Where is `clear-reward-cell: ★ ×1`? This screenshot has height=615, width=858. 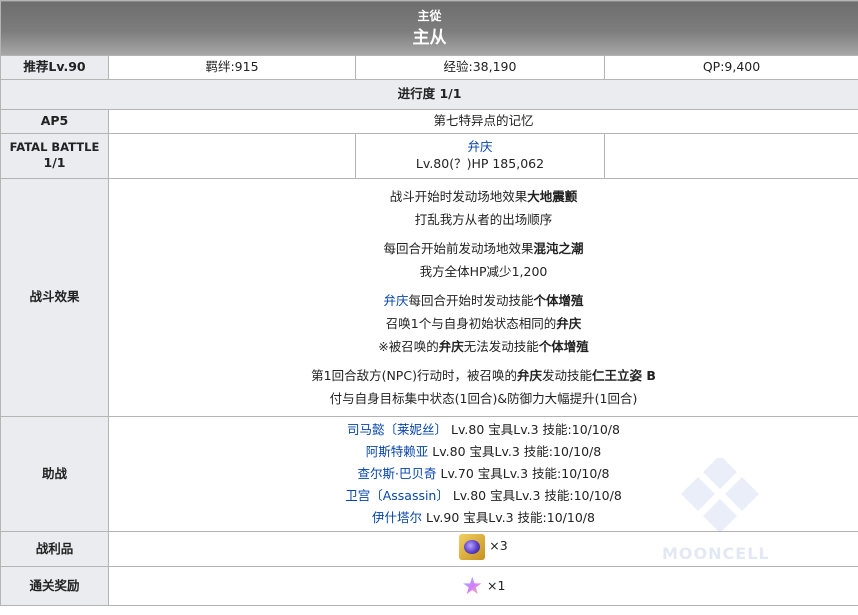 clear-reward-cell: ★ ×1 is located at coordinates (483, 586).